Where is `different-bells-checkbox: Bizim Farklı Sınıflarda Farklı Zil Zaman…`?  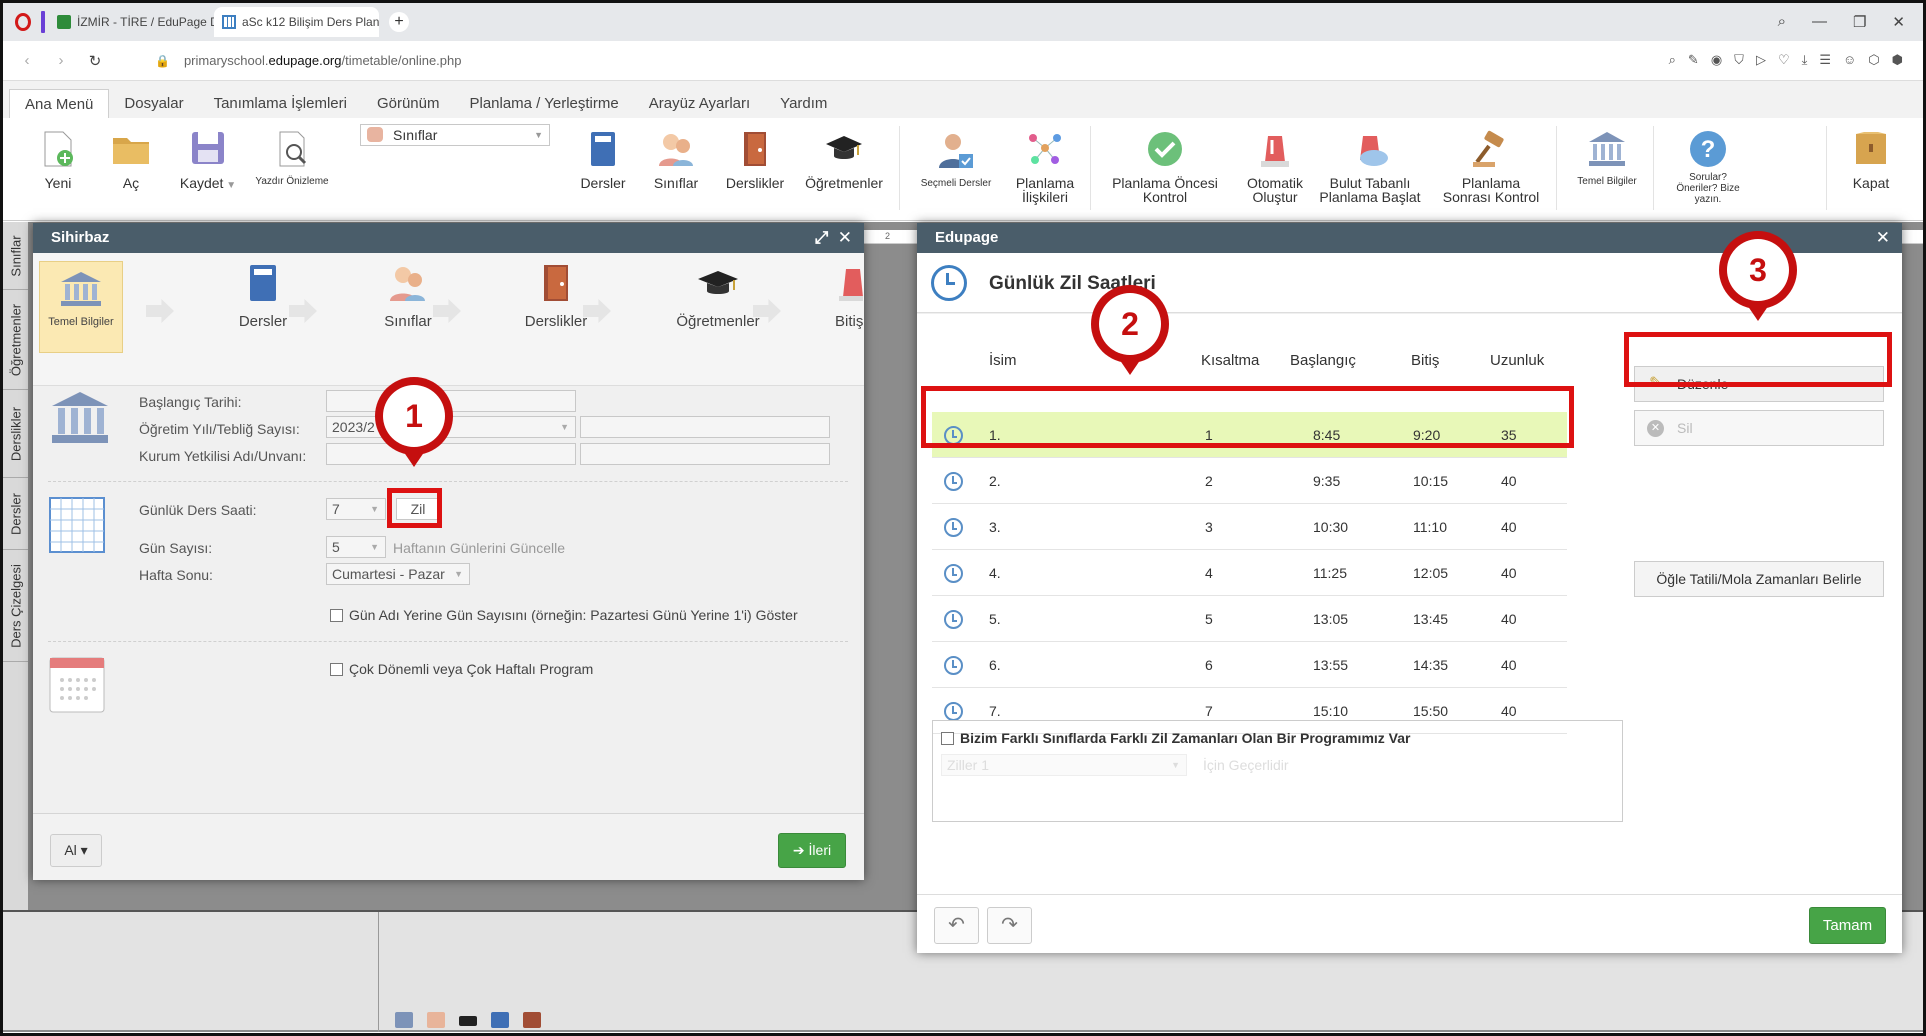 different-bells-checkbox: Bizim Farklı Sınıflarda Farklı Zil Zaman… is located at coordinates (1175, 738).